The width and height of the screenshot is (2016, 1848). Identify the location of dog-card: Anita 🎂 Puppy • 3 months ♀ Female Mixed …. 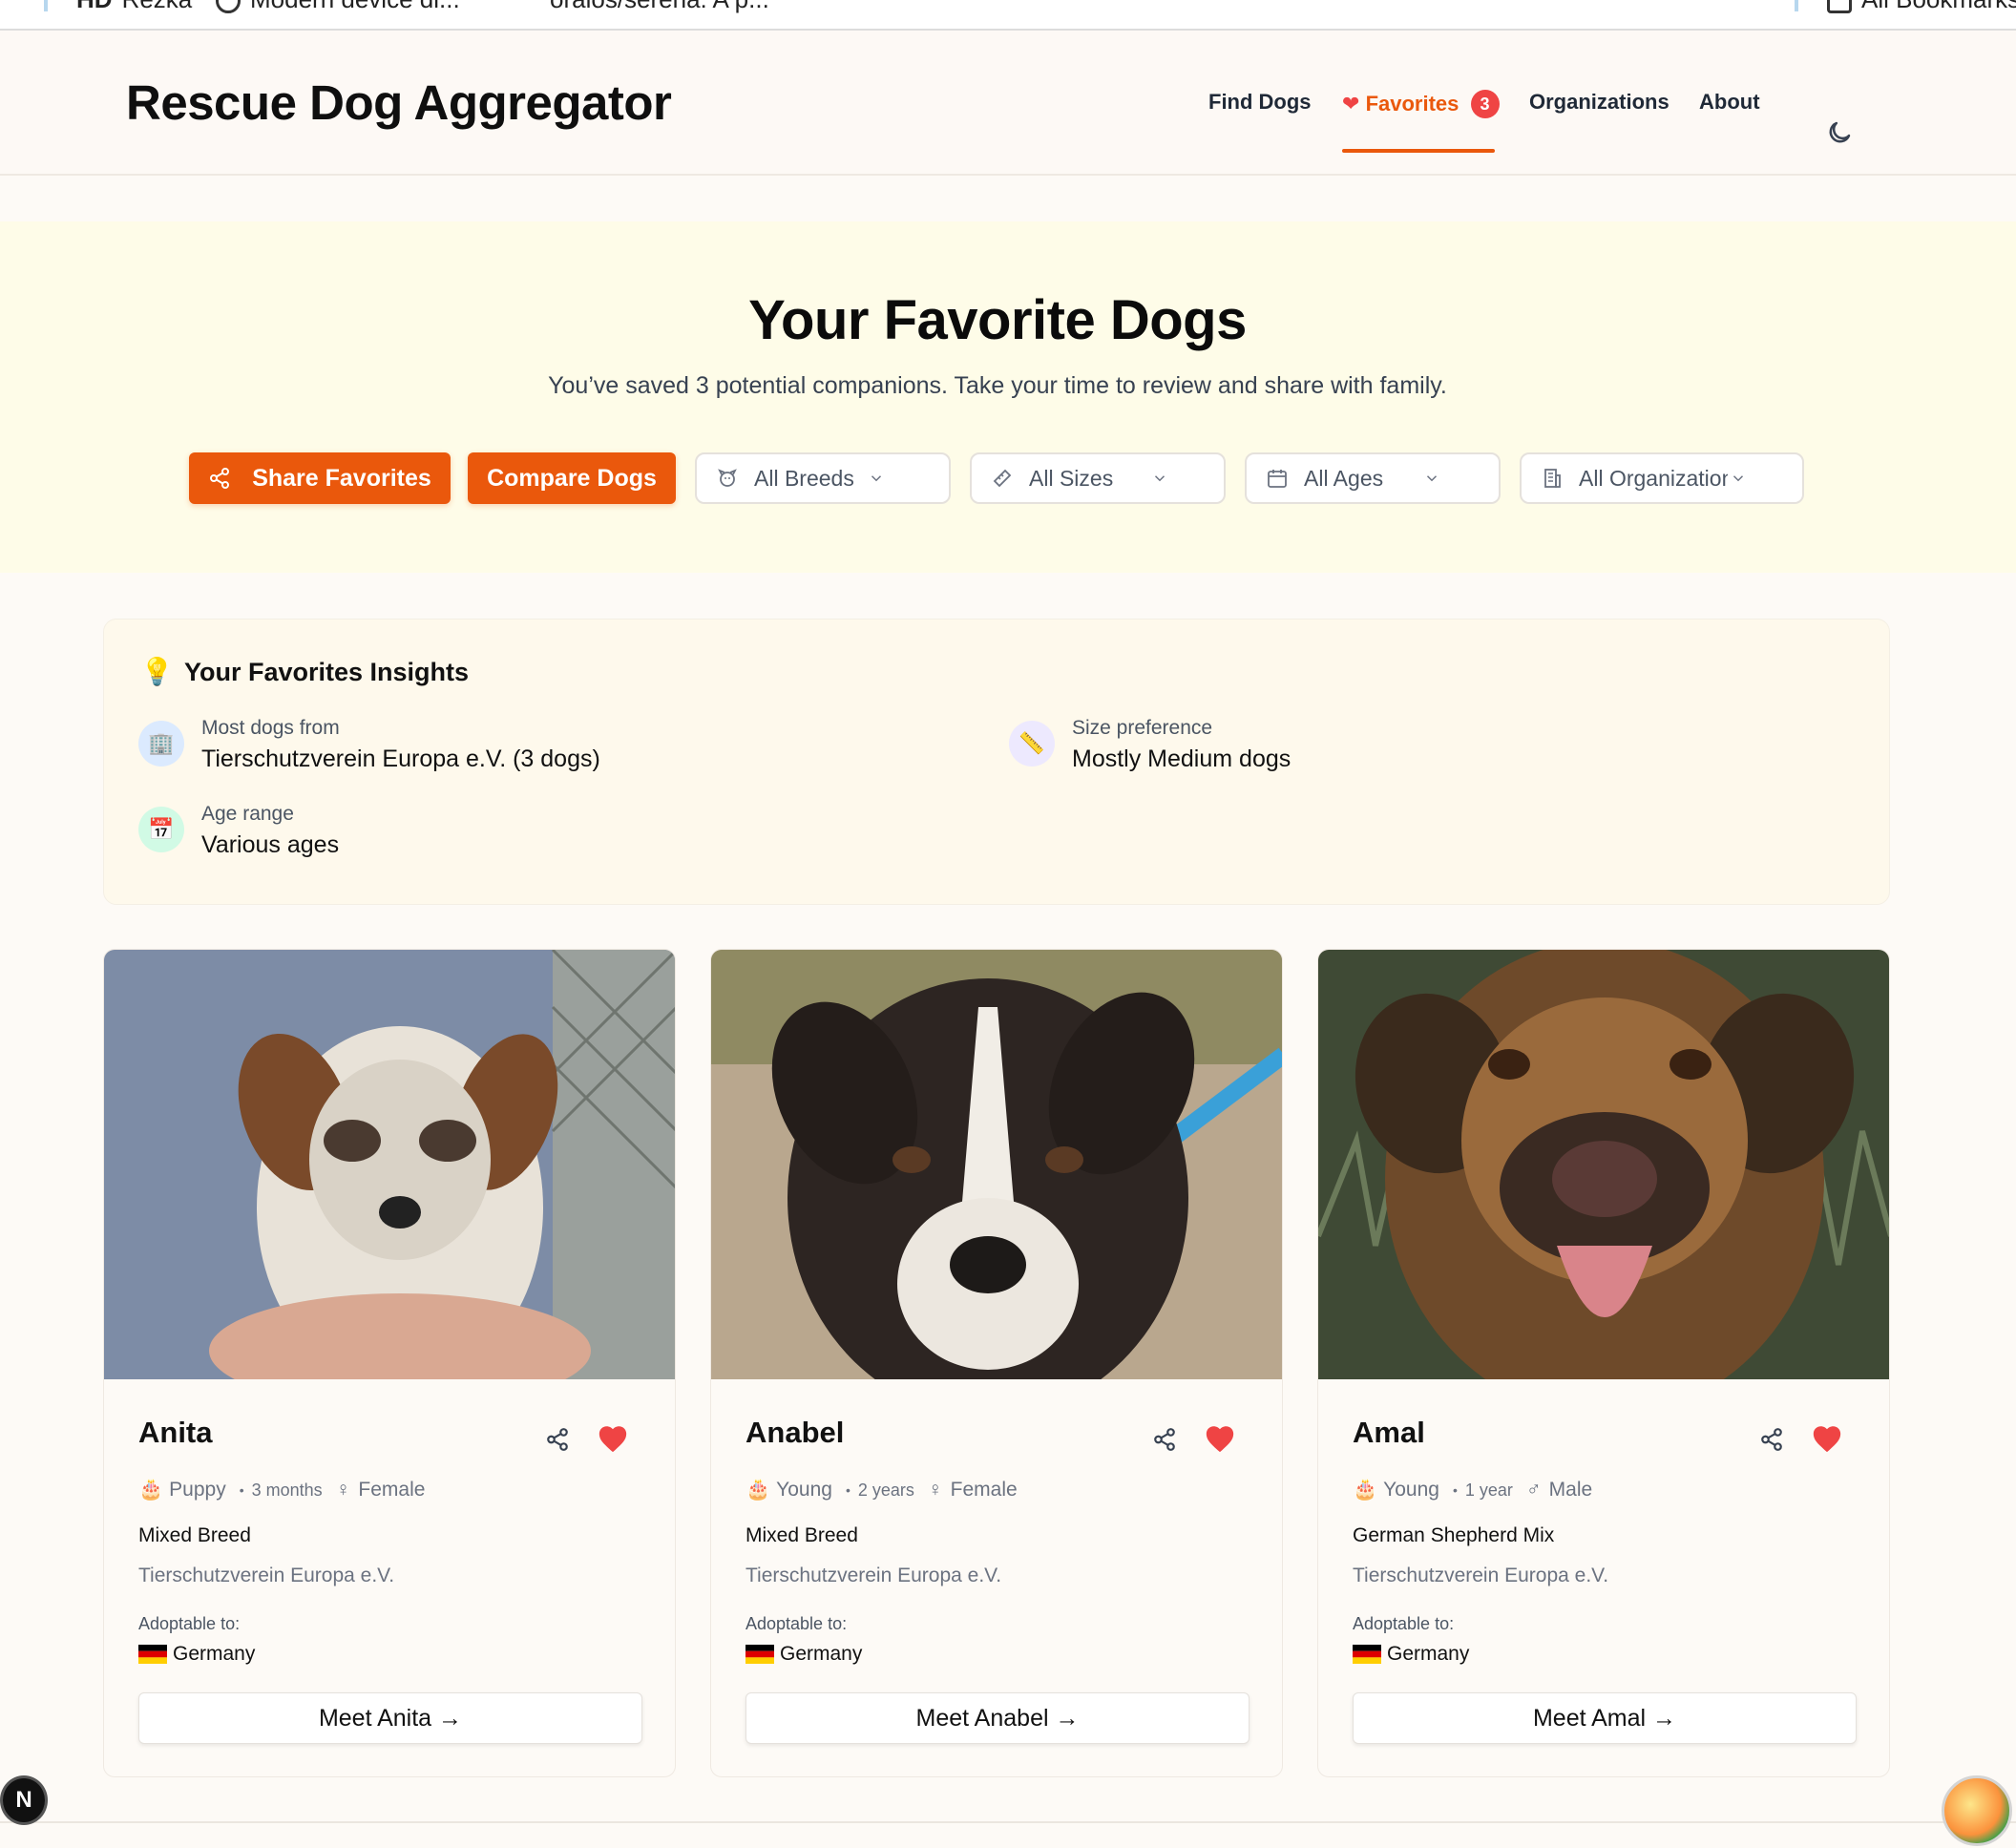
(390, 1363).